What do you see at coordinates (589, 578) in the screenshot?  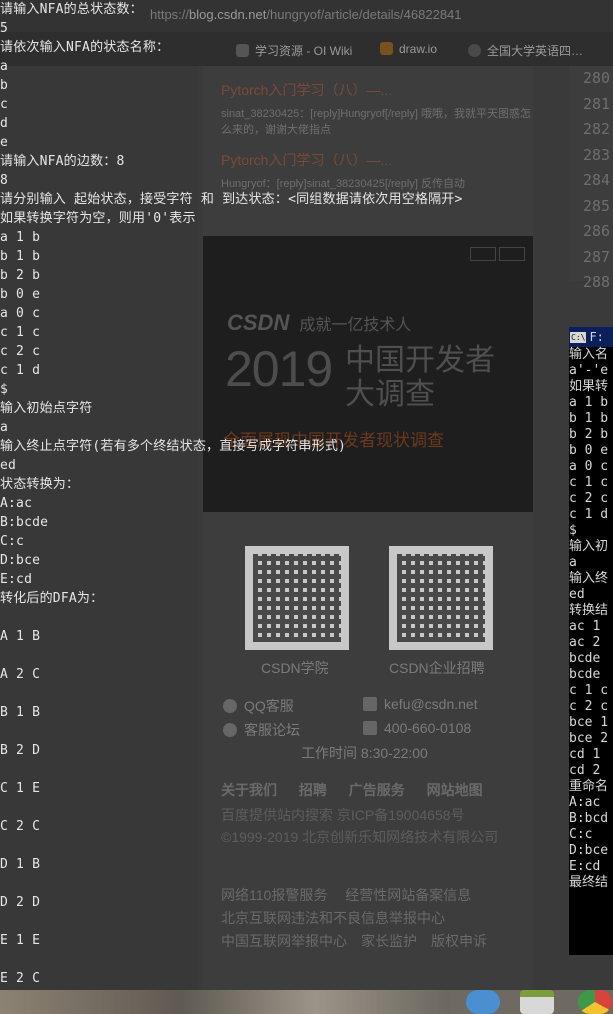 I see `console-line: 输入终` at bounding box center [589, 578].